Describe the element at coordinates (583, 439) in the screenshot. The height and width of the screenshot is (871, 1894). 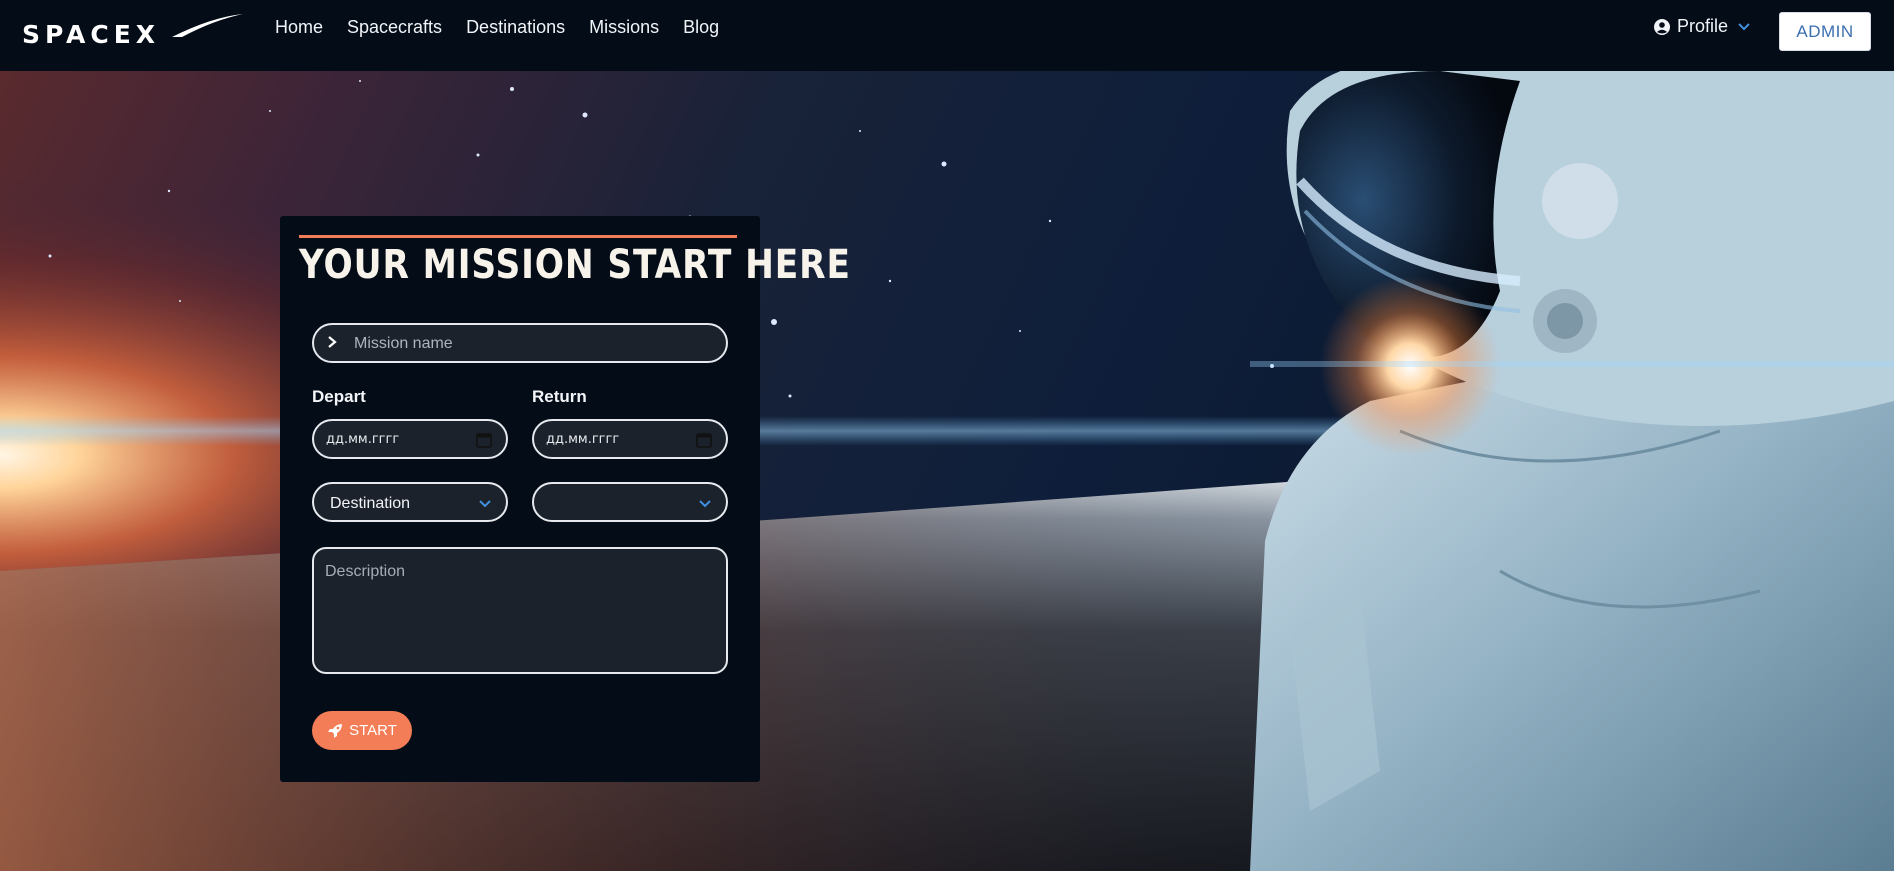
I see `return-date-value: дд.мм.гггг` at that location.